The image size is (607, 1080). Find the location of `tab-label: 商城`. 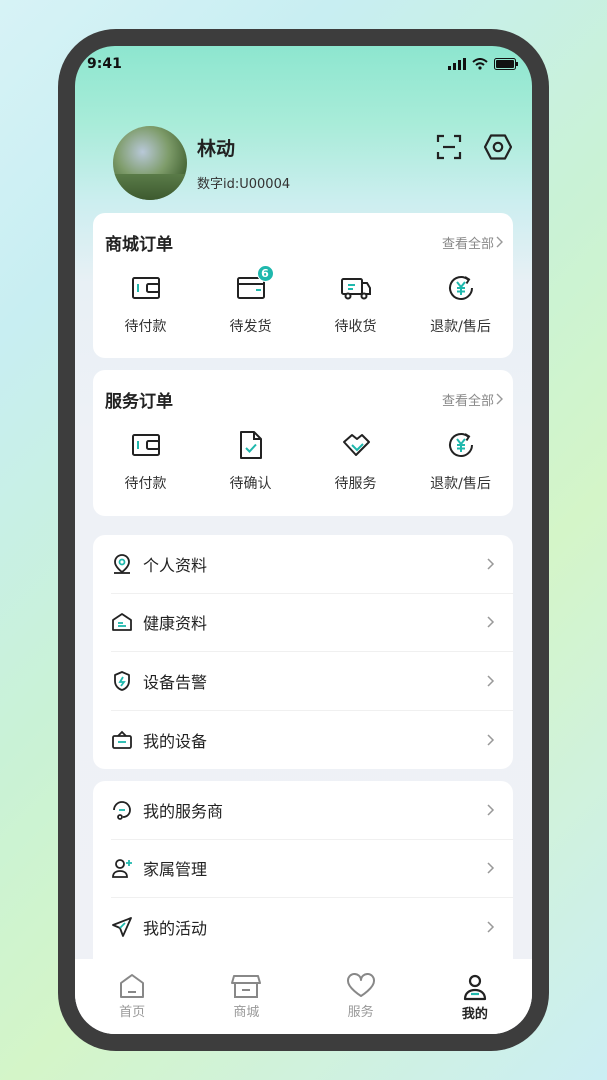

tab-label: 商城 is located at coordinates (246, 1012).